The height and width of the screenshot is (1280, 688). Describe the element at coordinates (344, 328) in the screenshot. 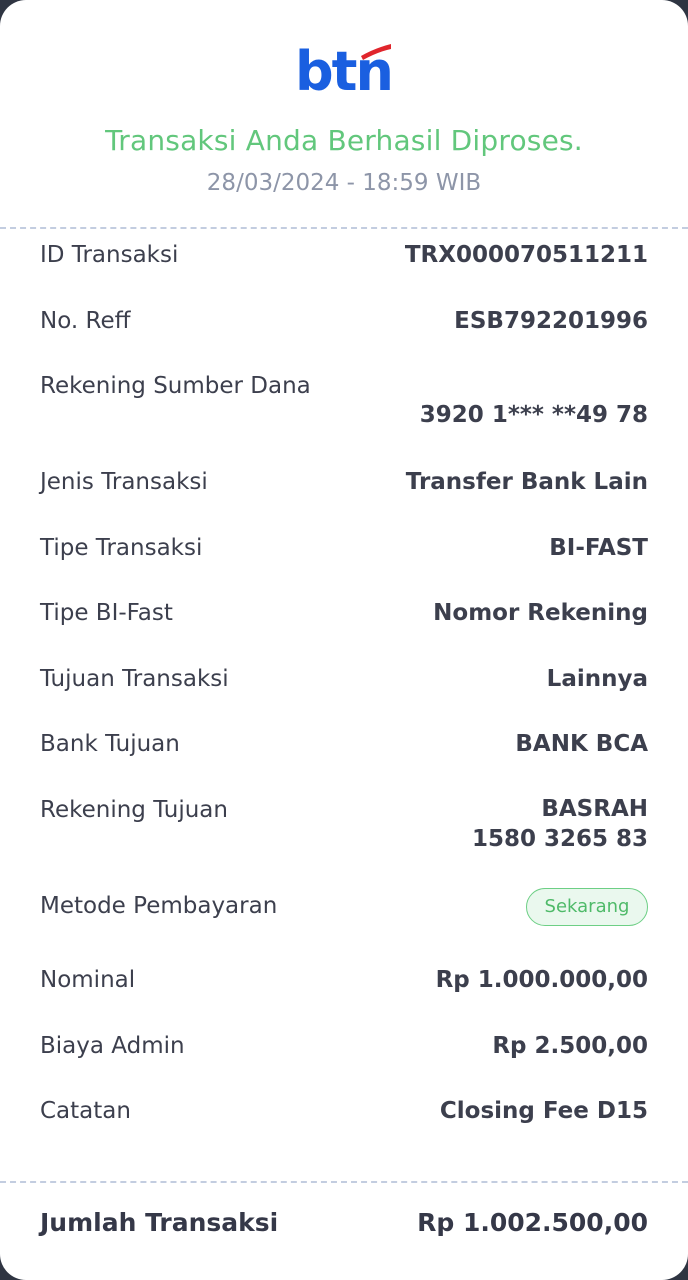

I see `row-no-reff: No. Reff ESB792201996` at that location.